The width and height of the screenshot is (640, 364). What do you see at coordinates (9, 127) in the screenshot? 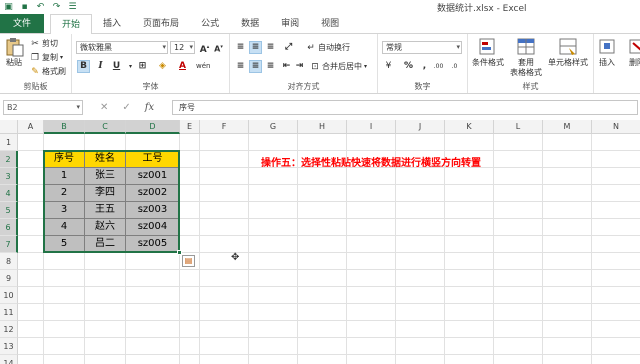
I see `select-all-corner` at bounding box center [9, 127].